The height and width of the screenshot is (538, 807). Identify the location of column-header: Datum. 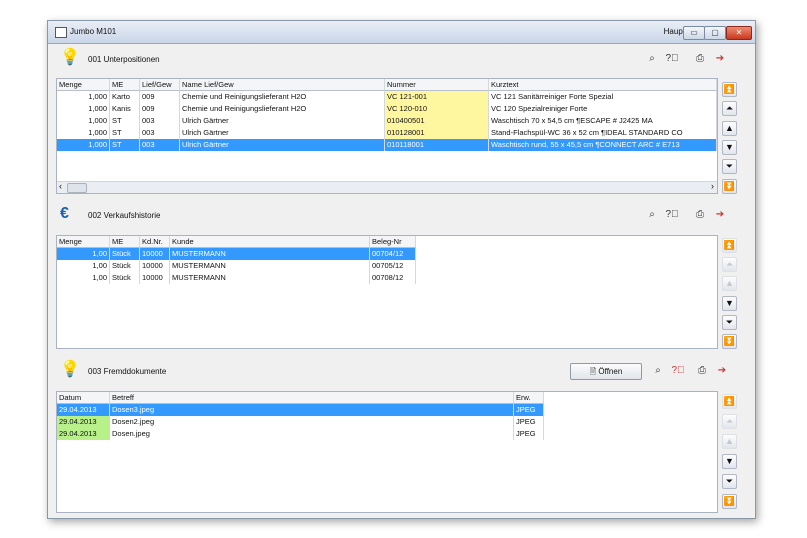
(83, 398).